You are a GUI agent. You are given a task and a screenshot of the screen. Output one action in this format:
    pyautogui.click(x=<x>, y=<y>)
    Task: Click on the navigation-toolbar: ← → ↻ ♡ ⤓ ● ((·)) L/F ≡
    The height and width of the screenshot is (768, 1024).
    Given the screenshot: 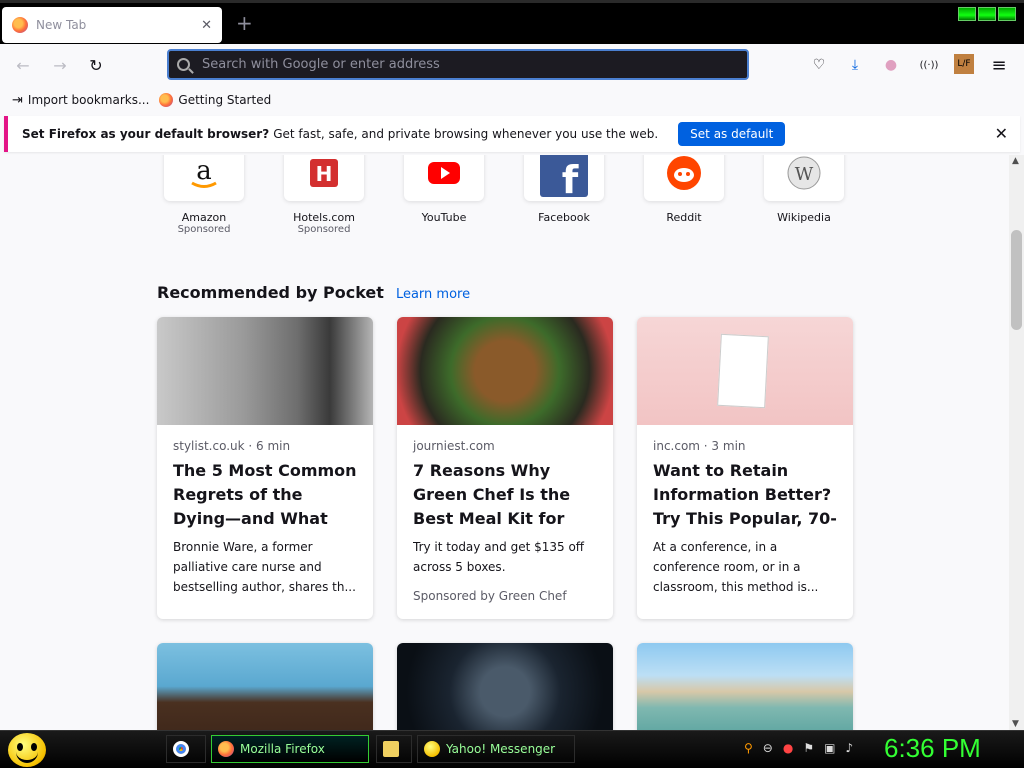 What is the action you would take?
    pyautogui.click(x=512, y=65)
    